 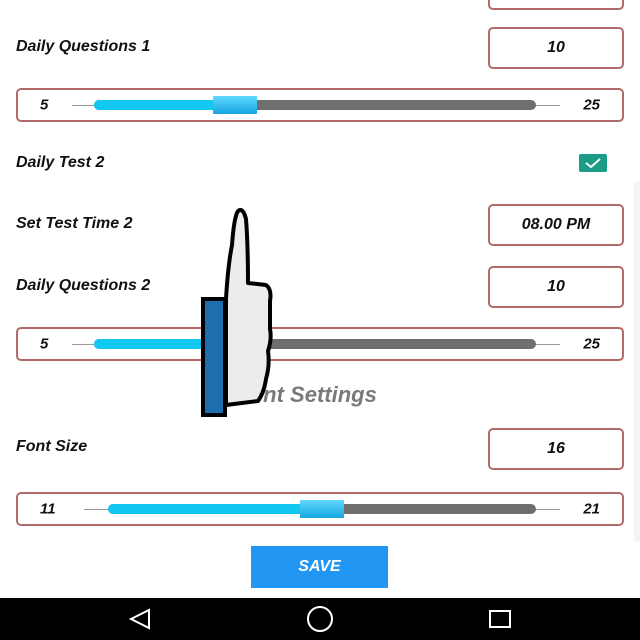 I want to click on set-test-time-2-field: 08.00 PM, so click(x=556, y=225).